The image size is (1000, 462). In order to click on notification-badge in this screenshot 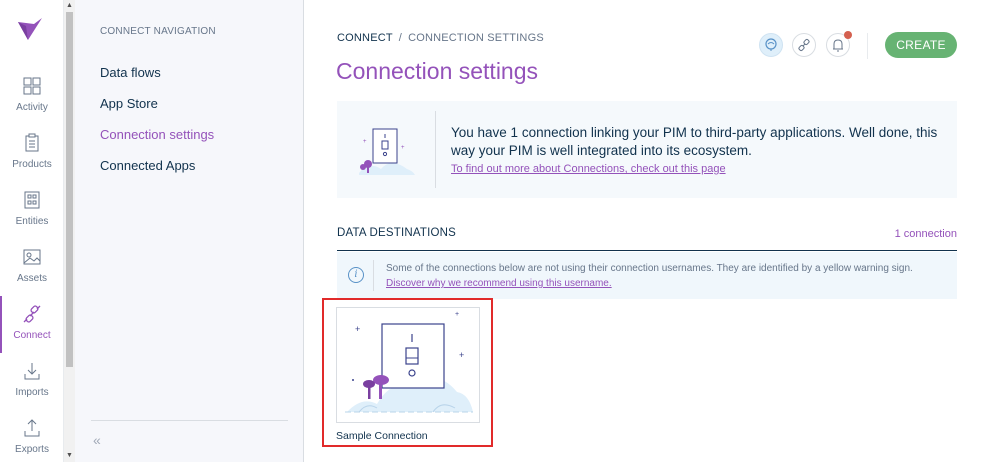, I will do `click(848, 35)`.